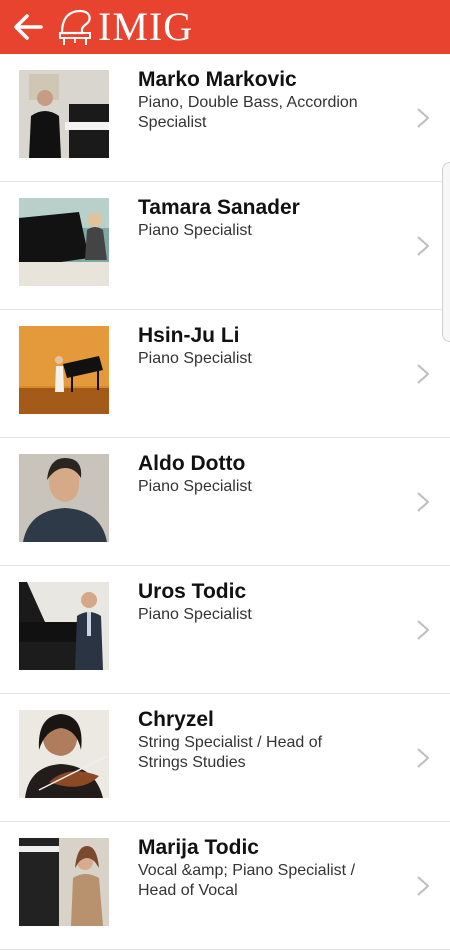 This screenshot has height=950, width=450. Describe the element at coordinates (225, 630) in the screenshot. I see `list-item: Uros Todic Piano Specialist` at that location.